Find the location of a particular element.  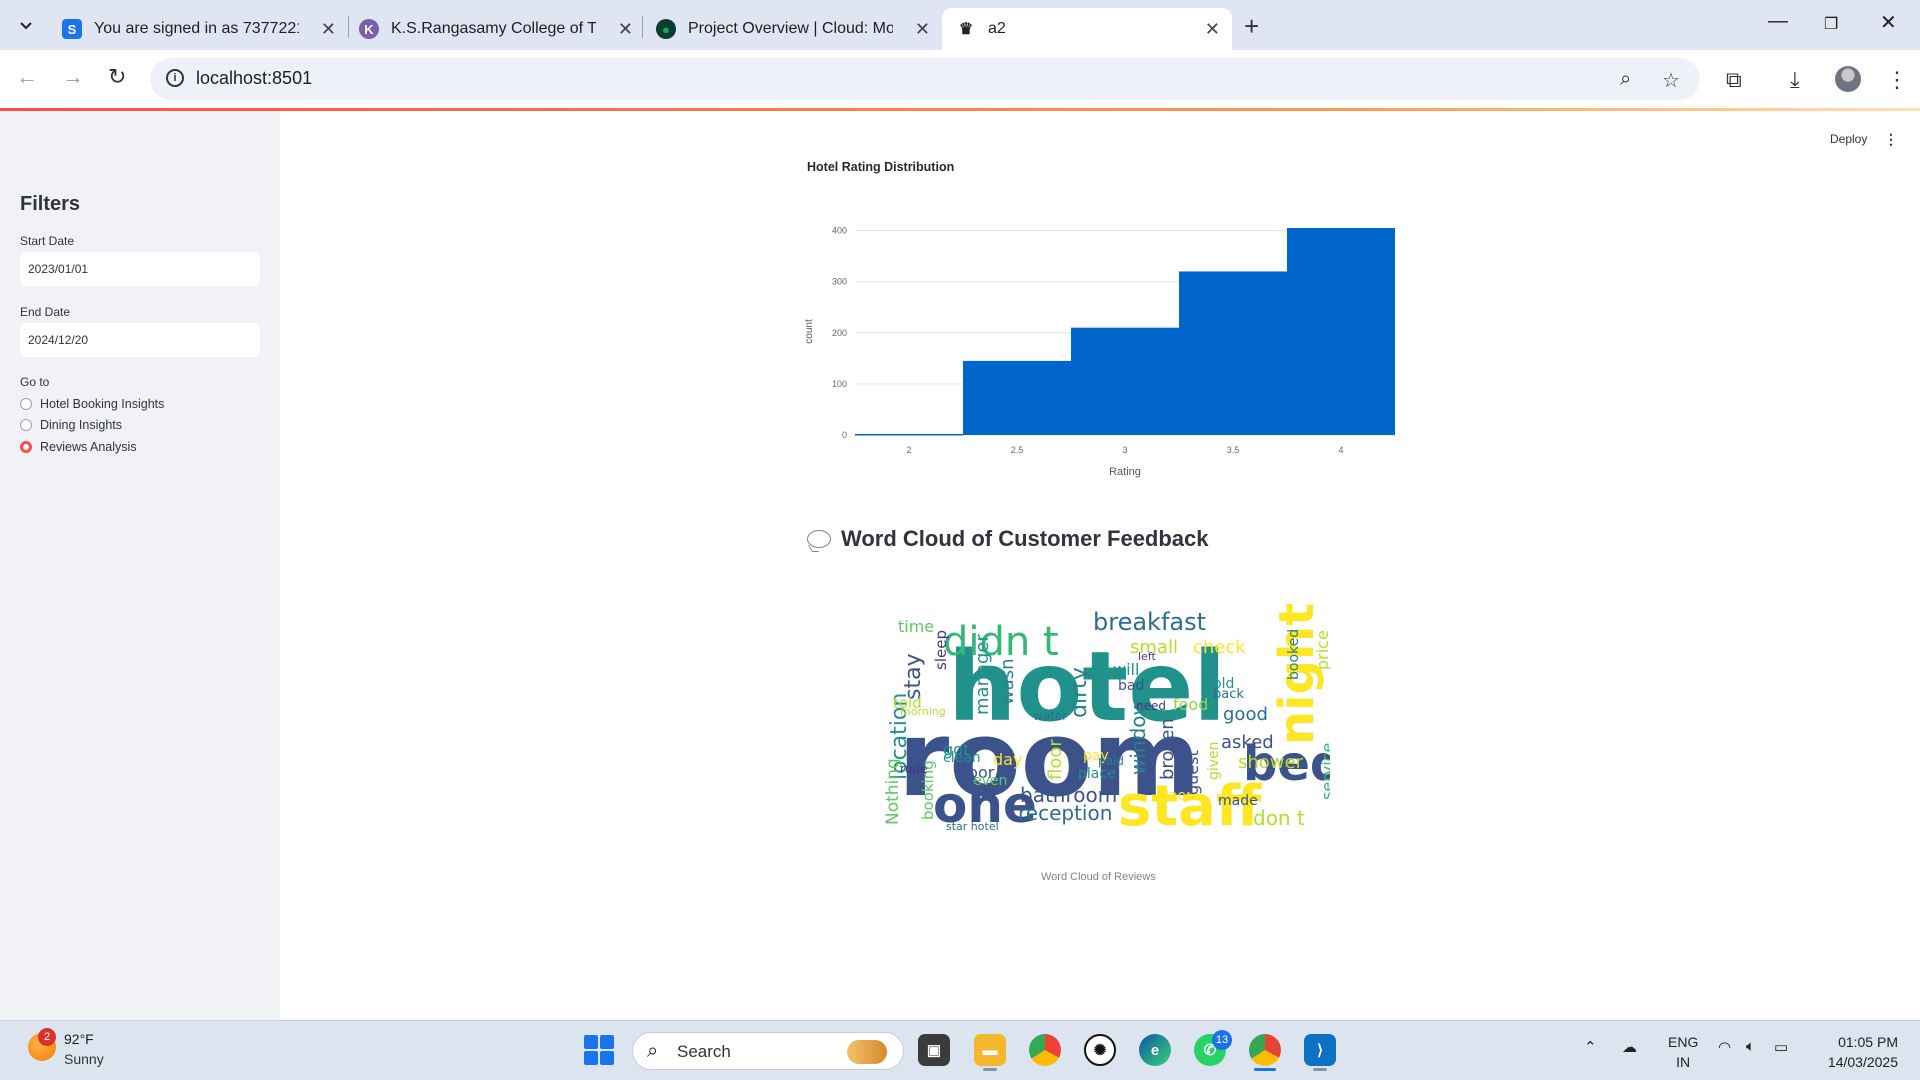

tab-mongodb: ● Project Overview | Cloud: Mong… ✕ is located at coordinates (792, 29).